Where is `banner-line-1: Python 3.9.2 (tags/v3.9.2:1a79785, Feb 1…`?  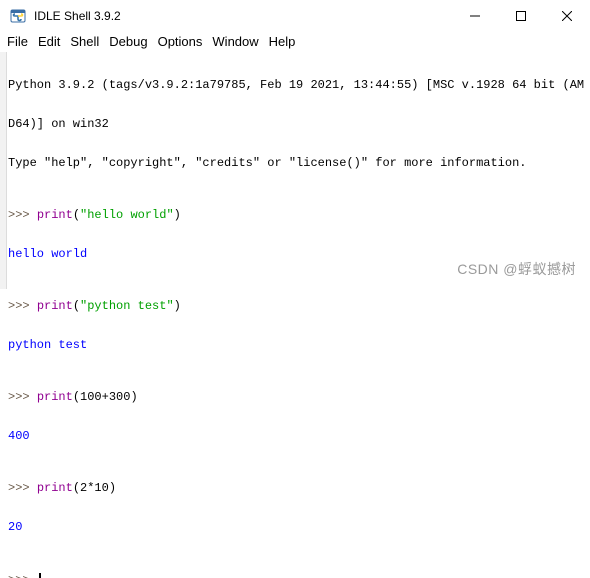 banner-line-1: Python 3.9.2 (tags/v3.9.2:1a79785, Feb 1… is located at coordinates (296, 85).